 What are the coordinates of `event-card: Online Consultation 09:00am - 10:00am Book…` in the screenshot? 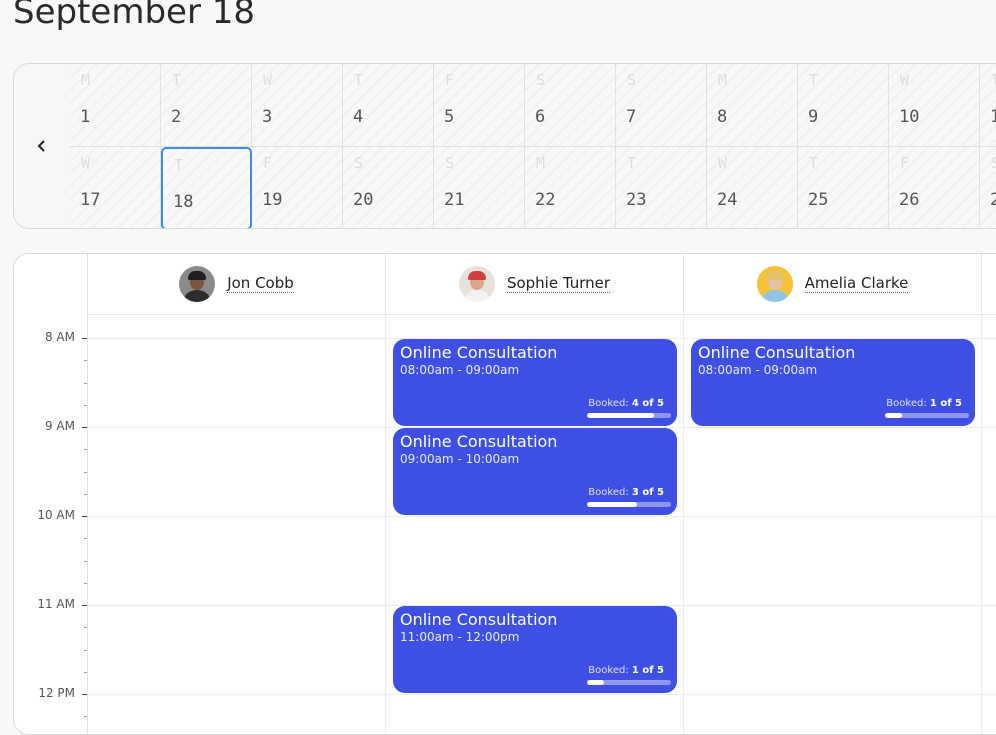 It's located at (535, 471).